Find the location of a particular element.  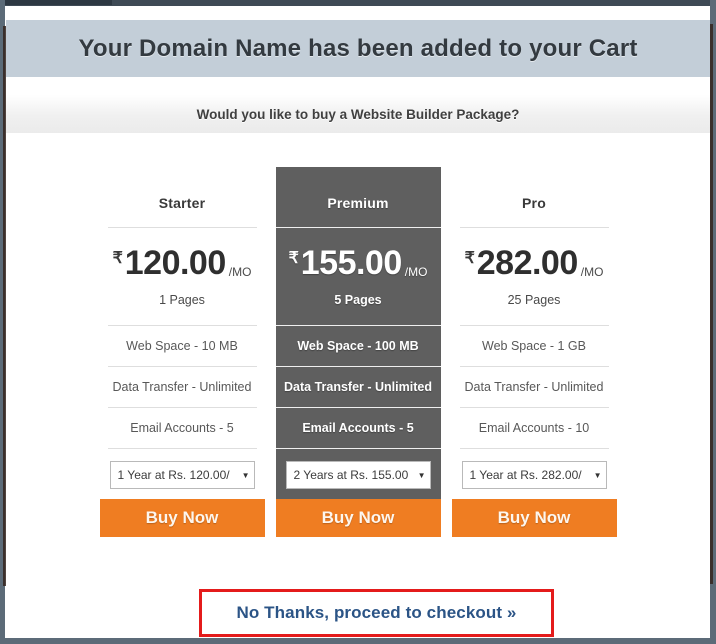

plan-price: ₹120.00/MO is located at coordinates (182, 260).